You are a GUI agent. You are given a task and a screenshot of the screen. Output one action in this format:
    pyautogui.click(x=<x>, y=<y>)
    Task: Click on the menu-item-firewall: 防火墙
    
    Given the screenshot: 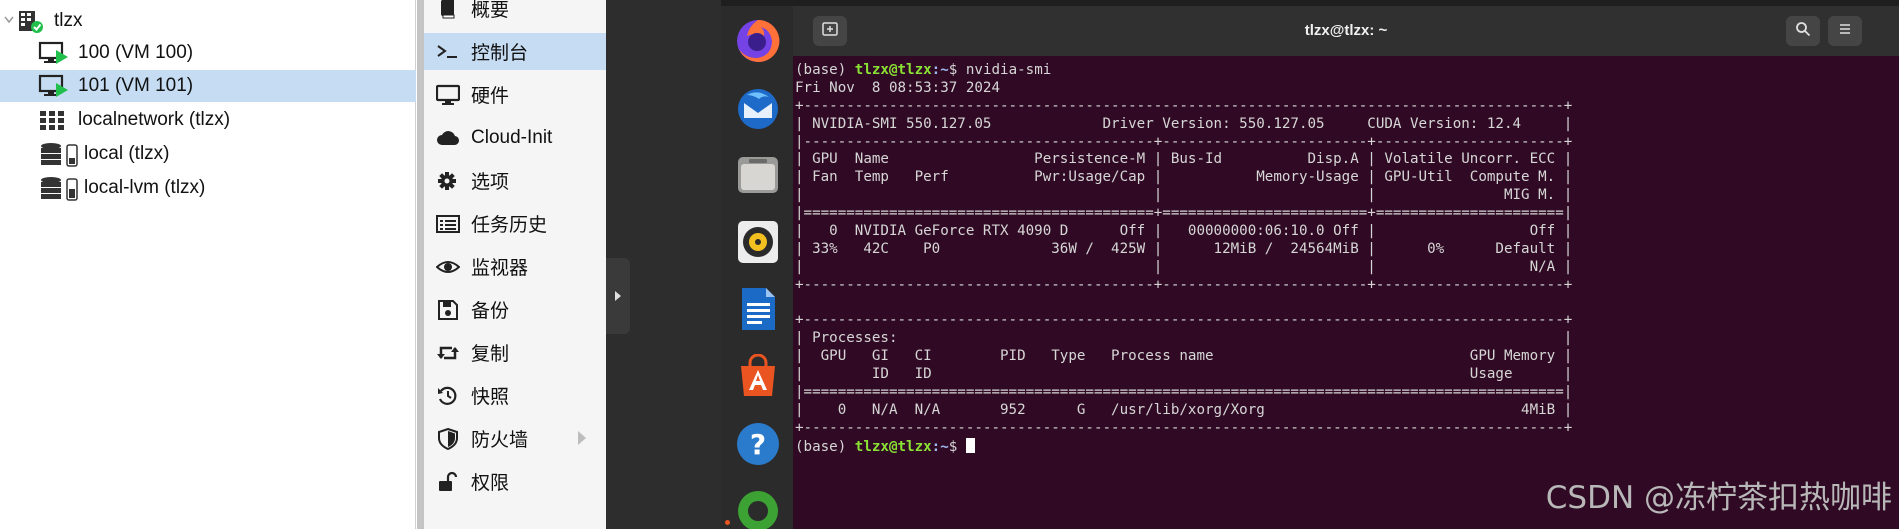 What is the action you would take?
    pyautogui.click(x=515, y=438)
    